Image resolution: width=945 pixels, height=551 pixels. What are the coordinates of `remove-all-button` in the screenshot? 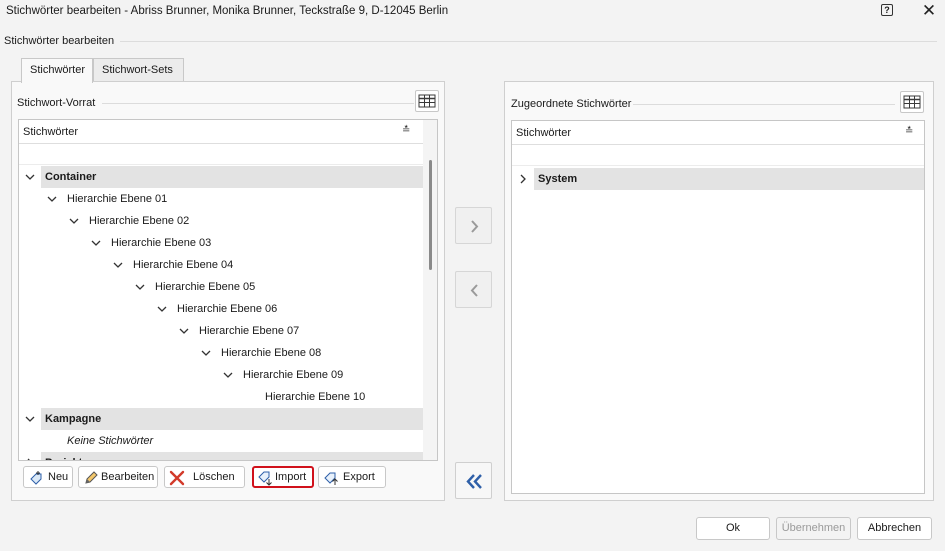 It's located at (473, 480).